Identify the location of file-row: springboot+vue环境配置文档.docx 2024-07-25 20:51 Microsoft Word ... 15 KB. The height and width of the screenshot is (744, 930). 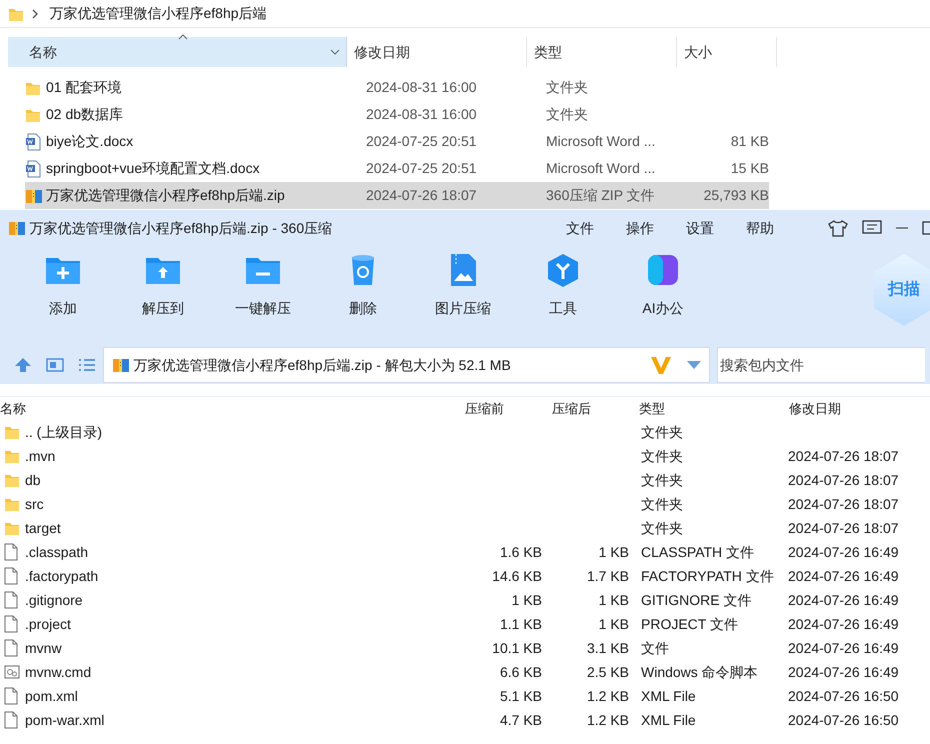
(397, 168).